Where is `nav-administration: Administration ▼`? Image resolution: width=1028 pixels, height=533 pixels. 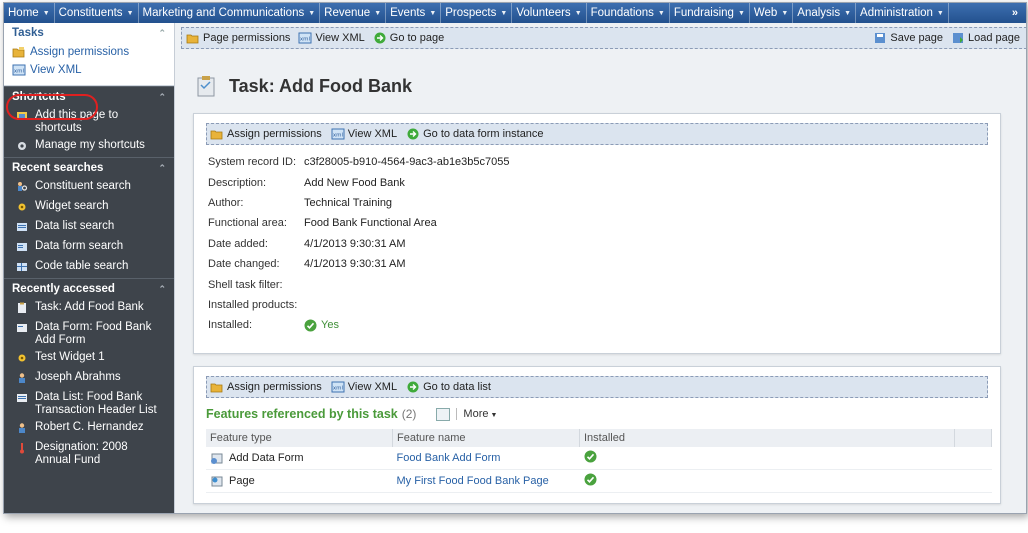 nav-administration: Administration ▼ is located at coordinates (902, 13).